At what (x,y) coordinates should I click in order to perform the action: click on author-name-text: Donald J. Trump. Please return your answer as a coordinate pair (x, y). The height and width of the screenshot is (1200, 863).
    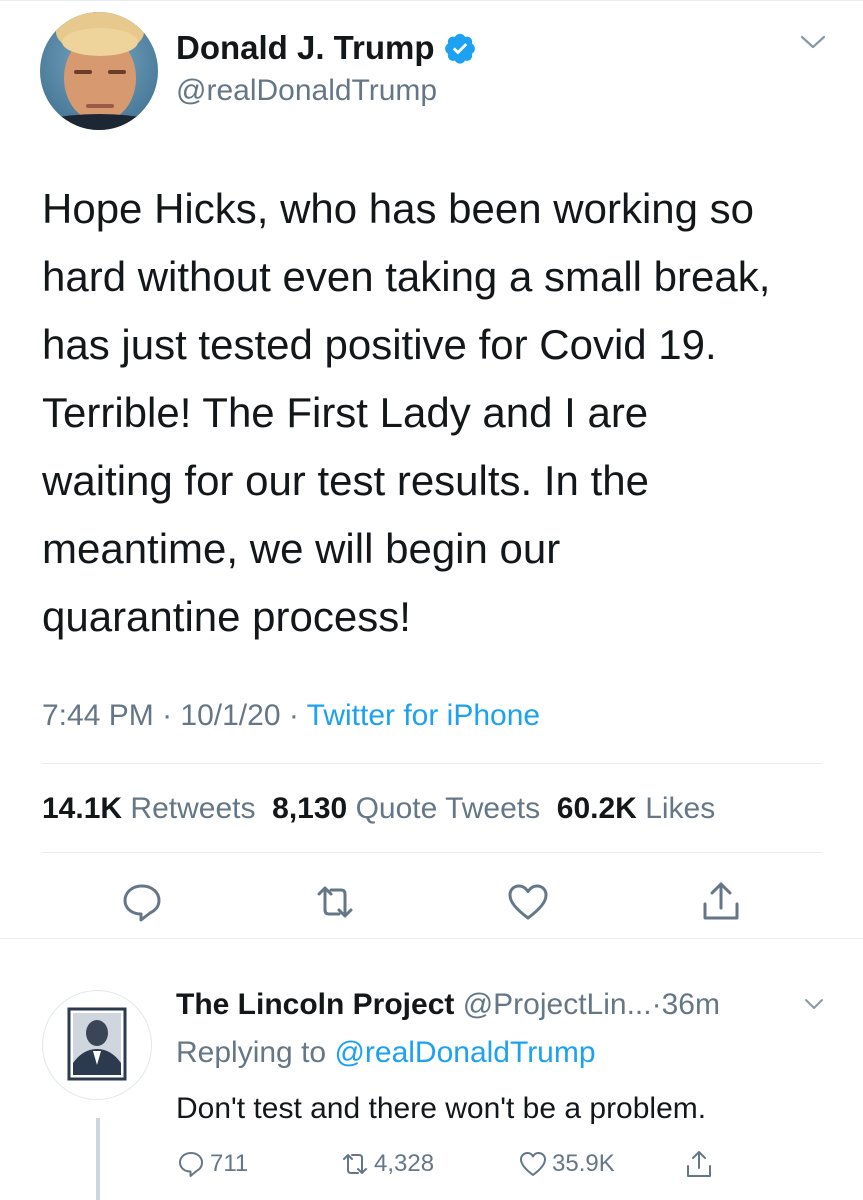
    Looking at the image, I should click on (305, 48).